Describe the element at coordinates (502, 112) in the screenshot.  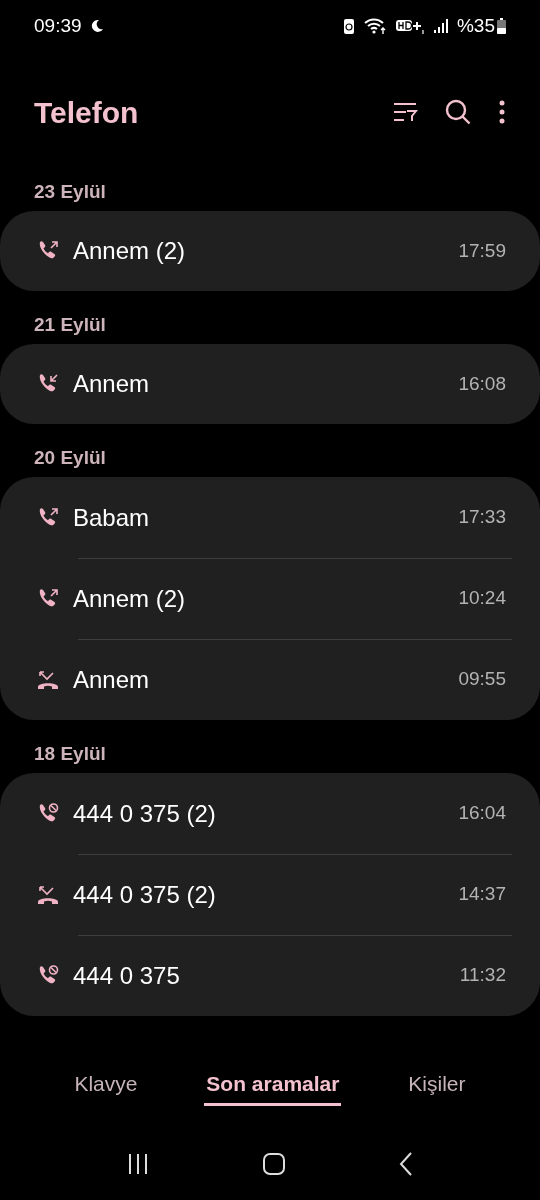
I see `more-options-button` at that location.